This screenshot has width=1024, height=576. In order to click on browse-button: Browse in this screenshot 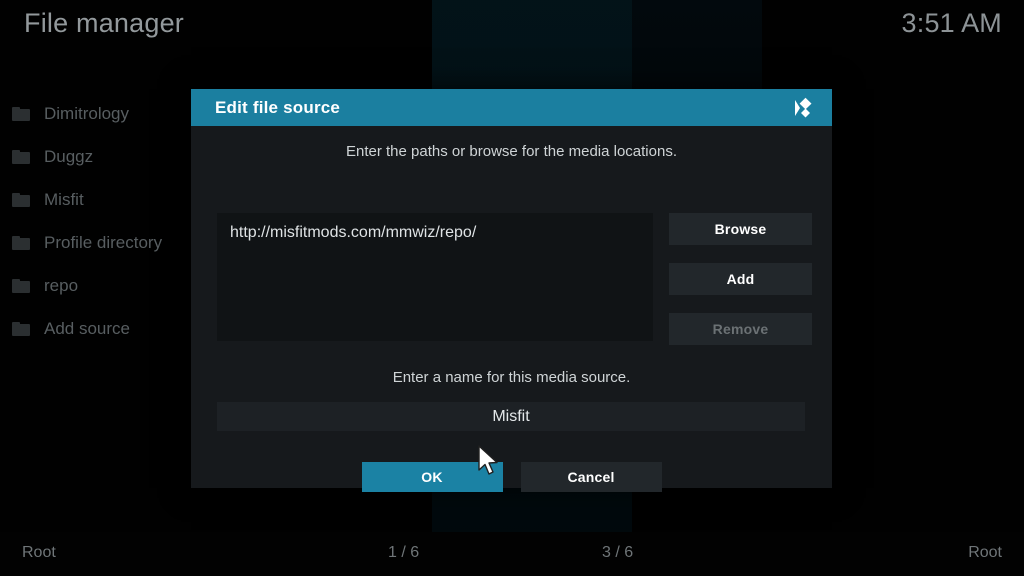, I will do `click(740, 229)`.